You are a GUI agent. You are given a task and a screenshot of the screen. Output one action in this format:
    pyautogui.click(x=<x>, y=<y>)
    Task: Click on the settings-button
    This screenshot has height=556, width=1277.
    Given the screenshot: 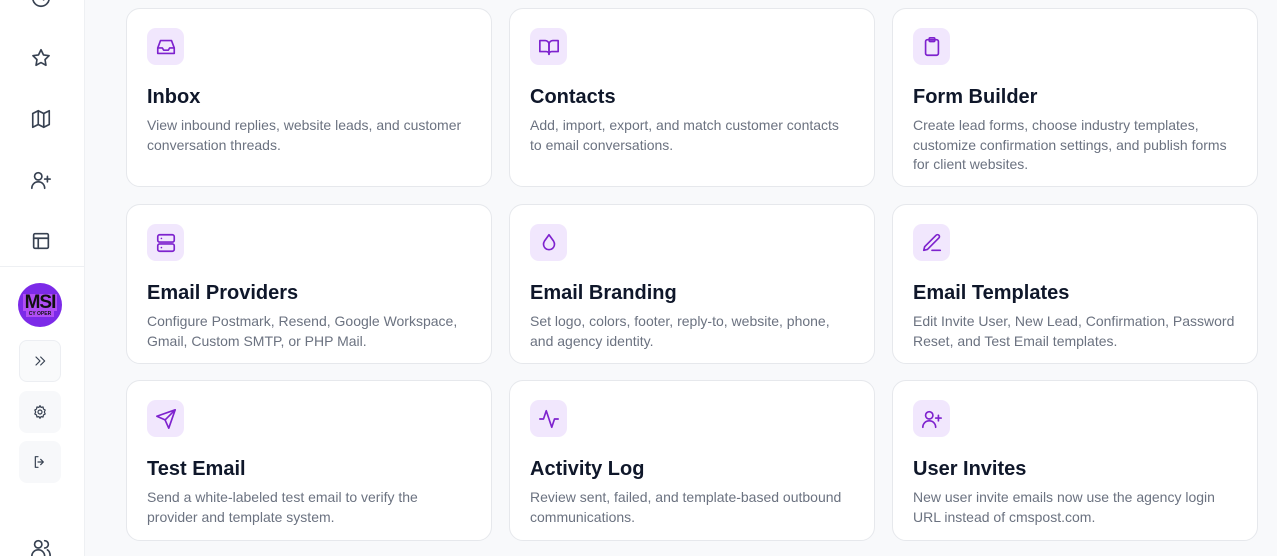 What is the action you would take?
    pyautogui.click(x=40, y=412)
    